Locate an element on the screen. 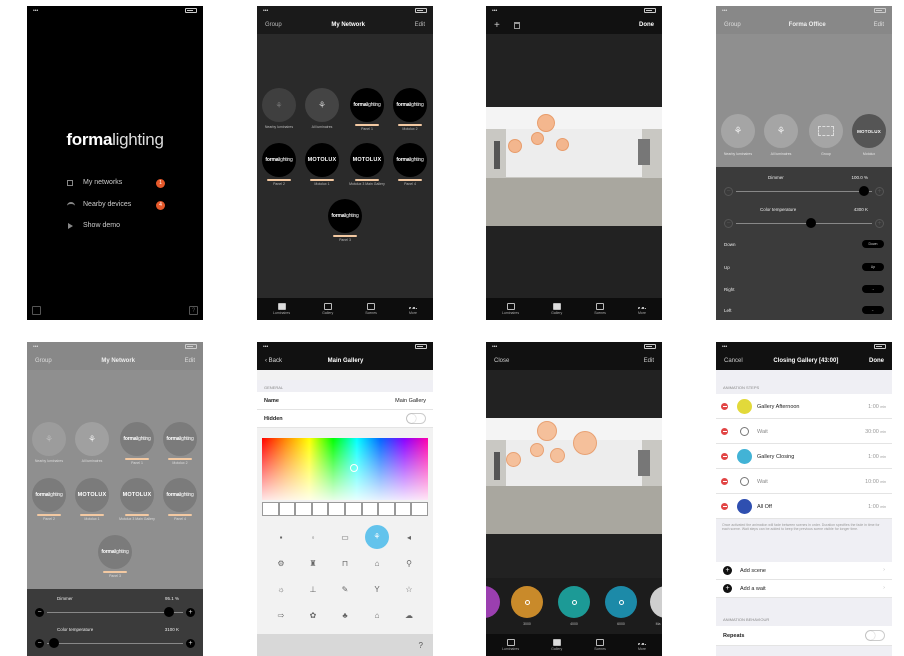 This screenshot has width=904, height=656. animation-step: Gallery Closing 1:00 min is located at coordinates (804, 456).